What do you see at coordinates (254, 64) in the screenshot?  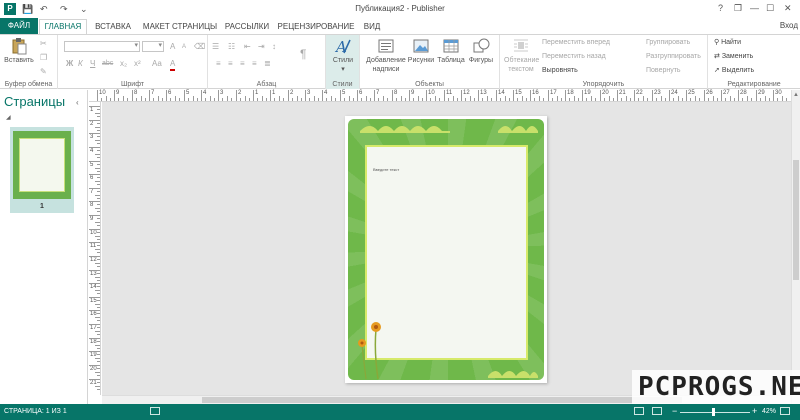 I see `justify-icon: ≡` at bounding box center [254, 64].